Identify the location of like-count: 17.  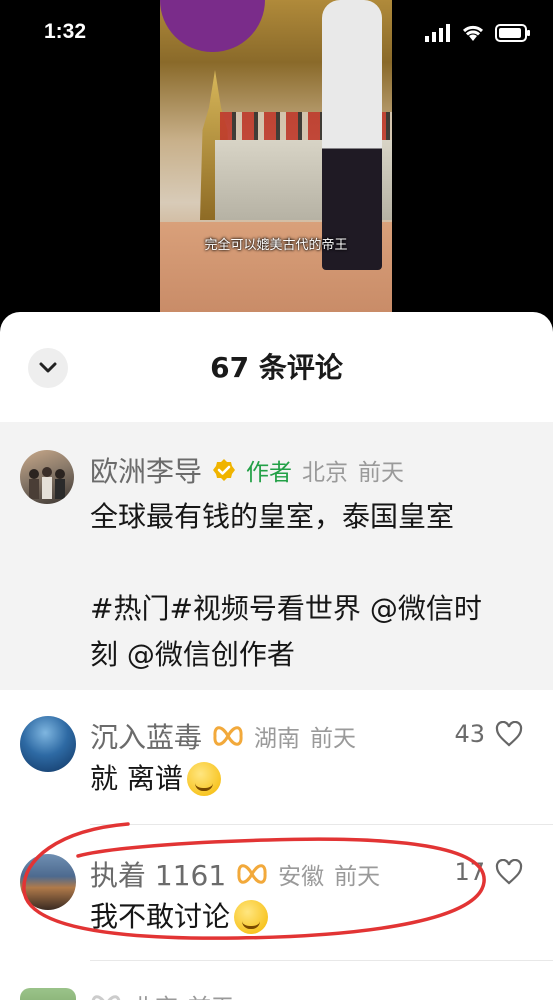
(469, 872).